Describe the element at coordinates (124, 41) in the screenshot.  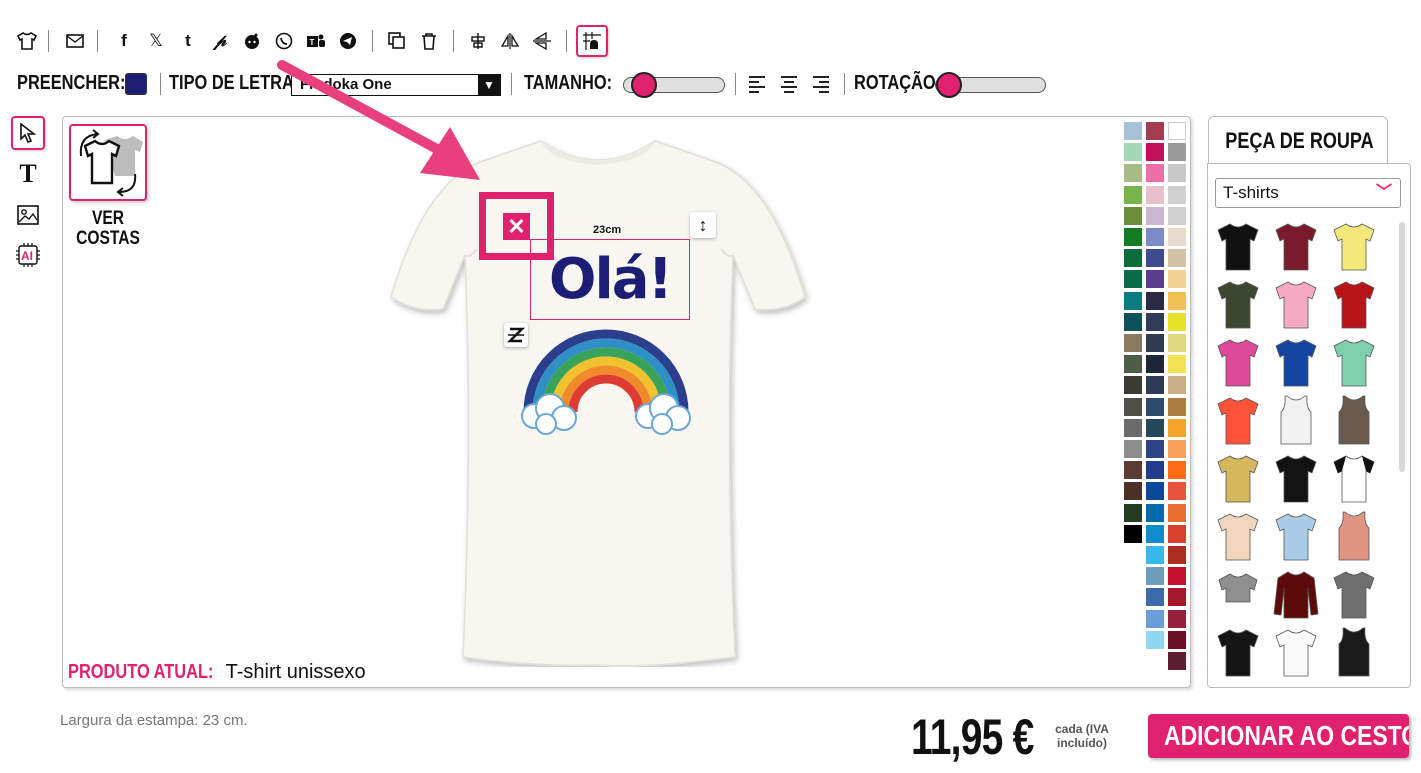
I see `facebook-icon: f` at that location.